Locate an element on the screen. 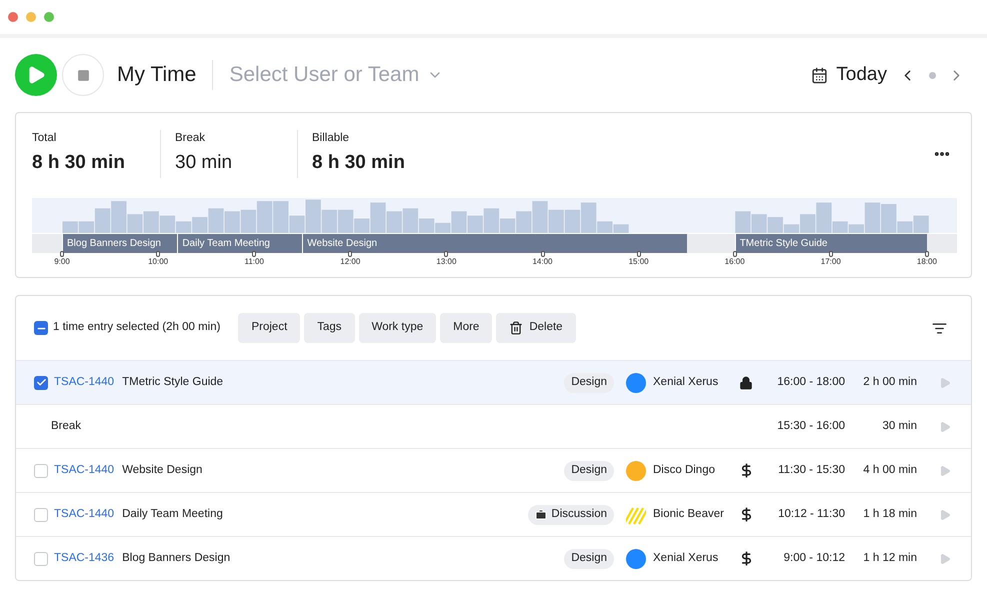 This screenshot has height=595, width=987. time-range: 10:12 - 11:30 is located at coordinates (811, 514).